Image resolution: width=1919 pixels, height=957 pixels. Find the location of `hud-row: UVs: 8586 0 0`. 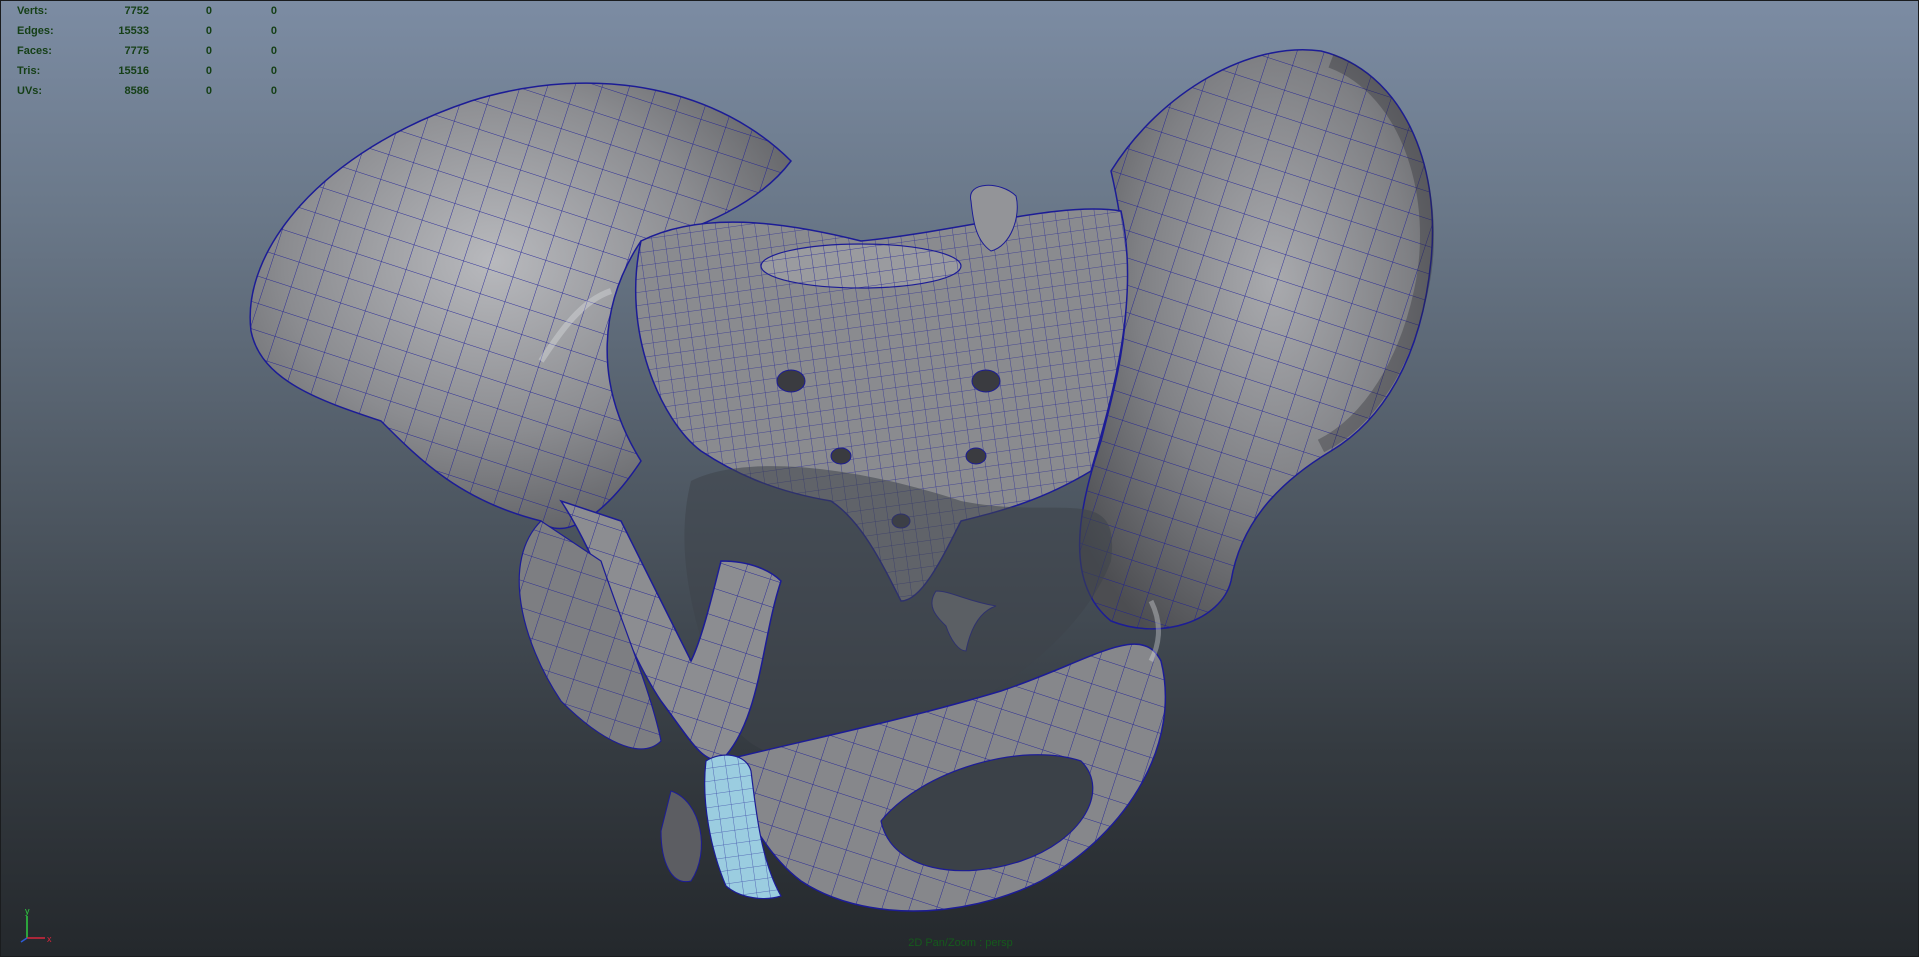

hud-row: UVs: 8586 0 0 is located at coordinates (147, 91).